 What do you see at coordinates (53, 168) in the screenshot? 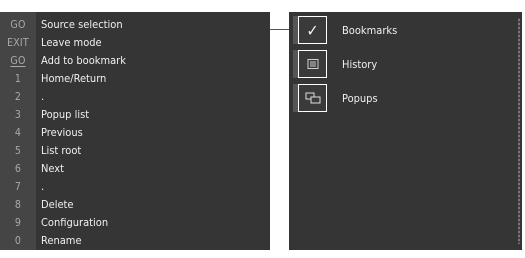
I see `key-action-label: Next` at bounding box center [53, 168].